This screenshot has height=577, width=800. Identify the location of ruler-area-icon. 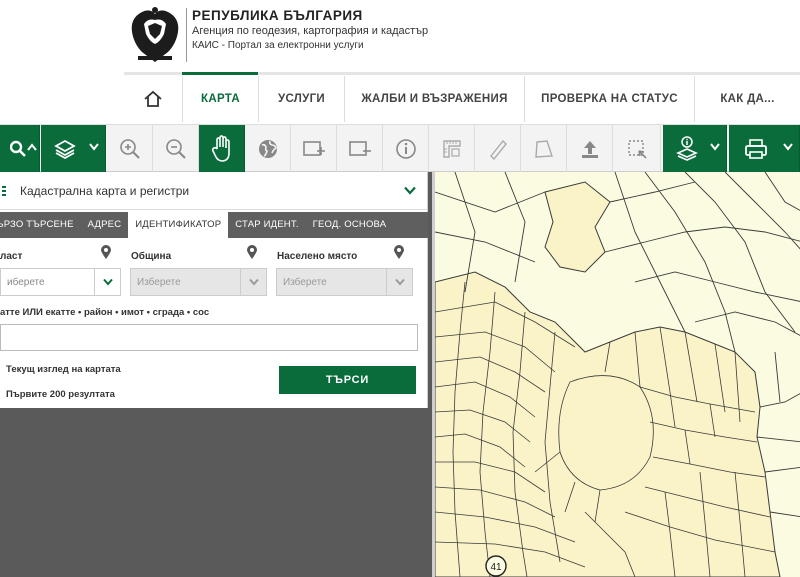
(451, 148).